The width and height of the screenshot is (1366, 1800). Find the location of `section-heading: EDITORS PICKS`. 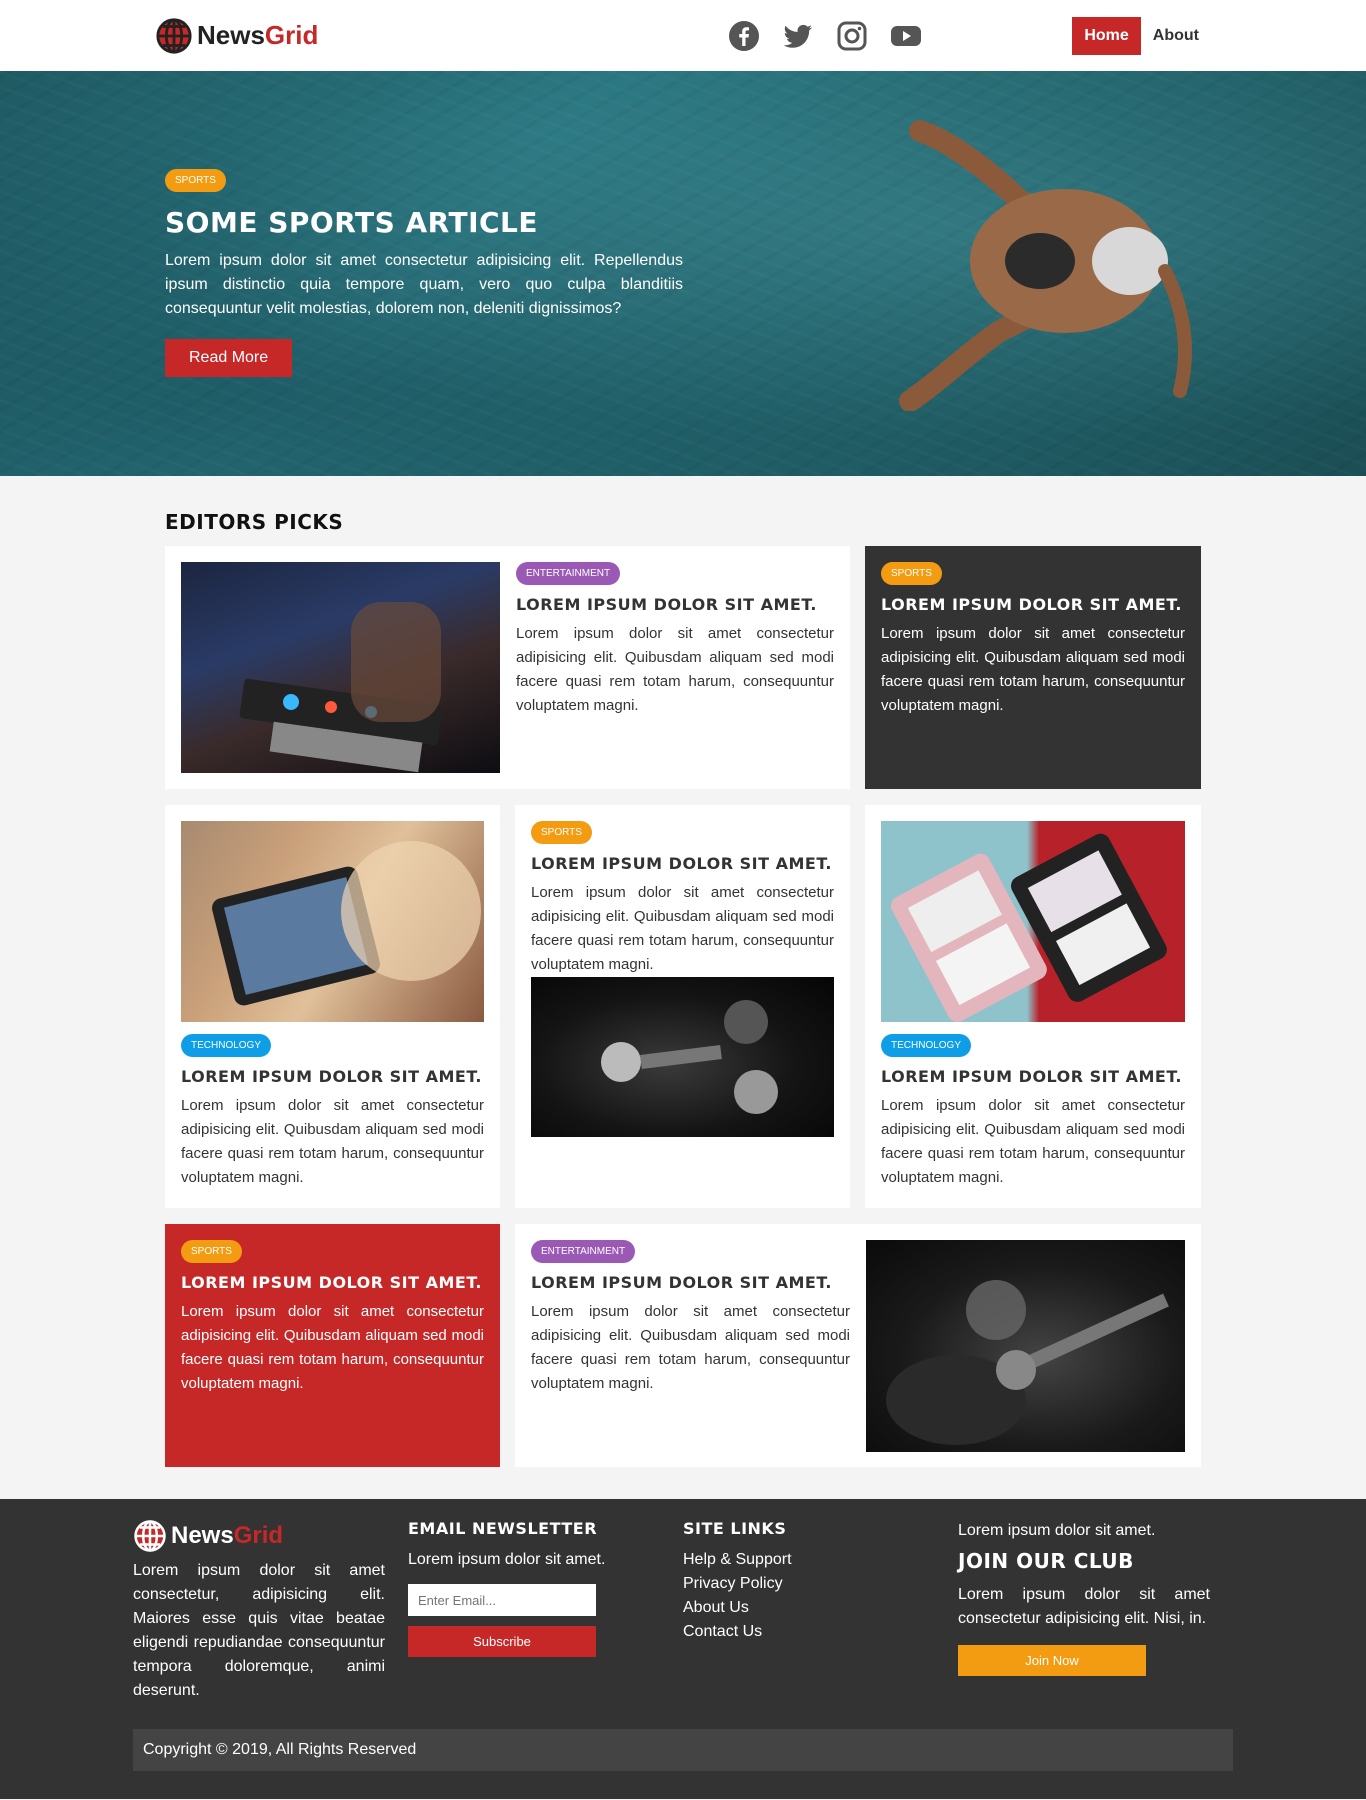

section-heading: EDITORS PICKS is located at coordinates (254, 522).